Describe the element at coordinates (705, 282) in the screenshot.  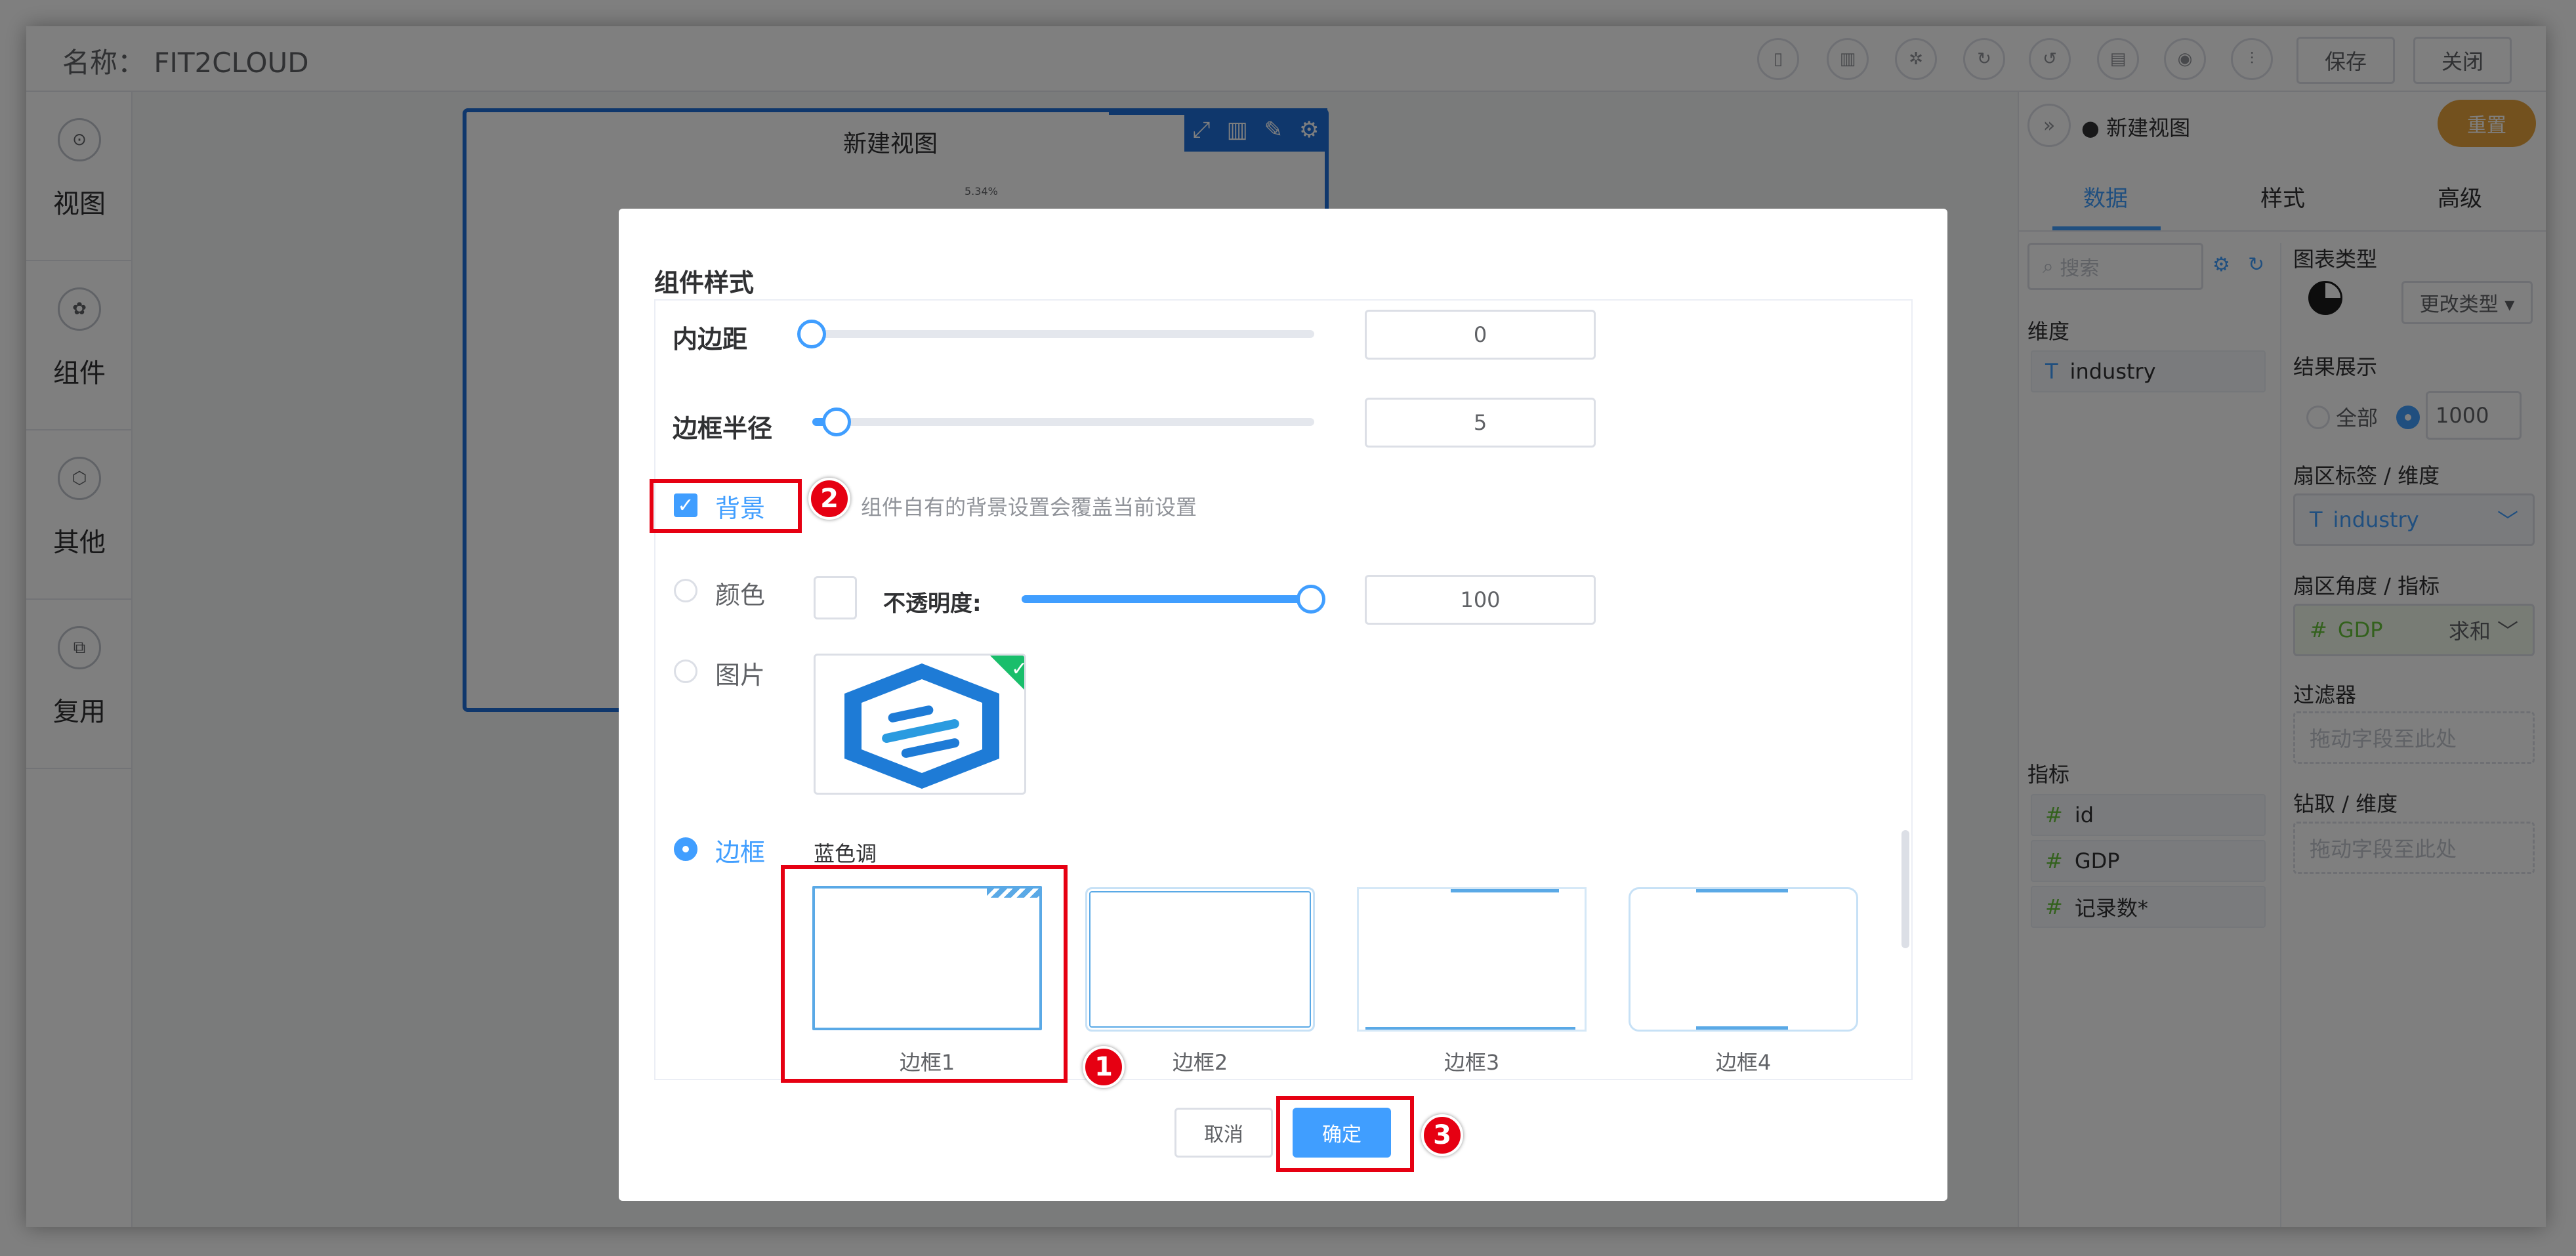
I see `dialog-title: 组件样式` at that location.